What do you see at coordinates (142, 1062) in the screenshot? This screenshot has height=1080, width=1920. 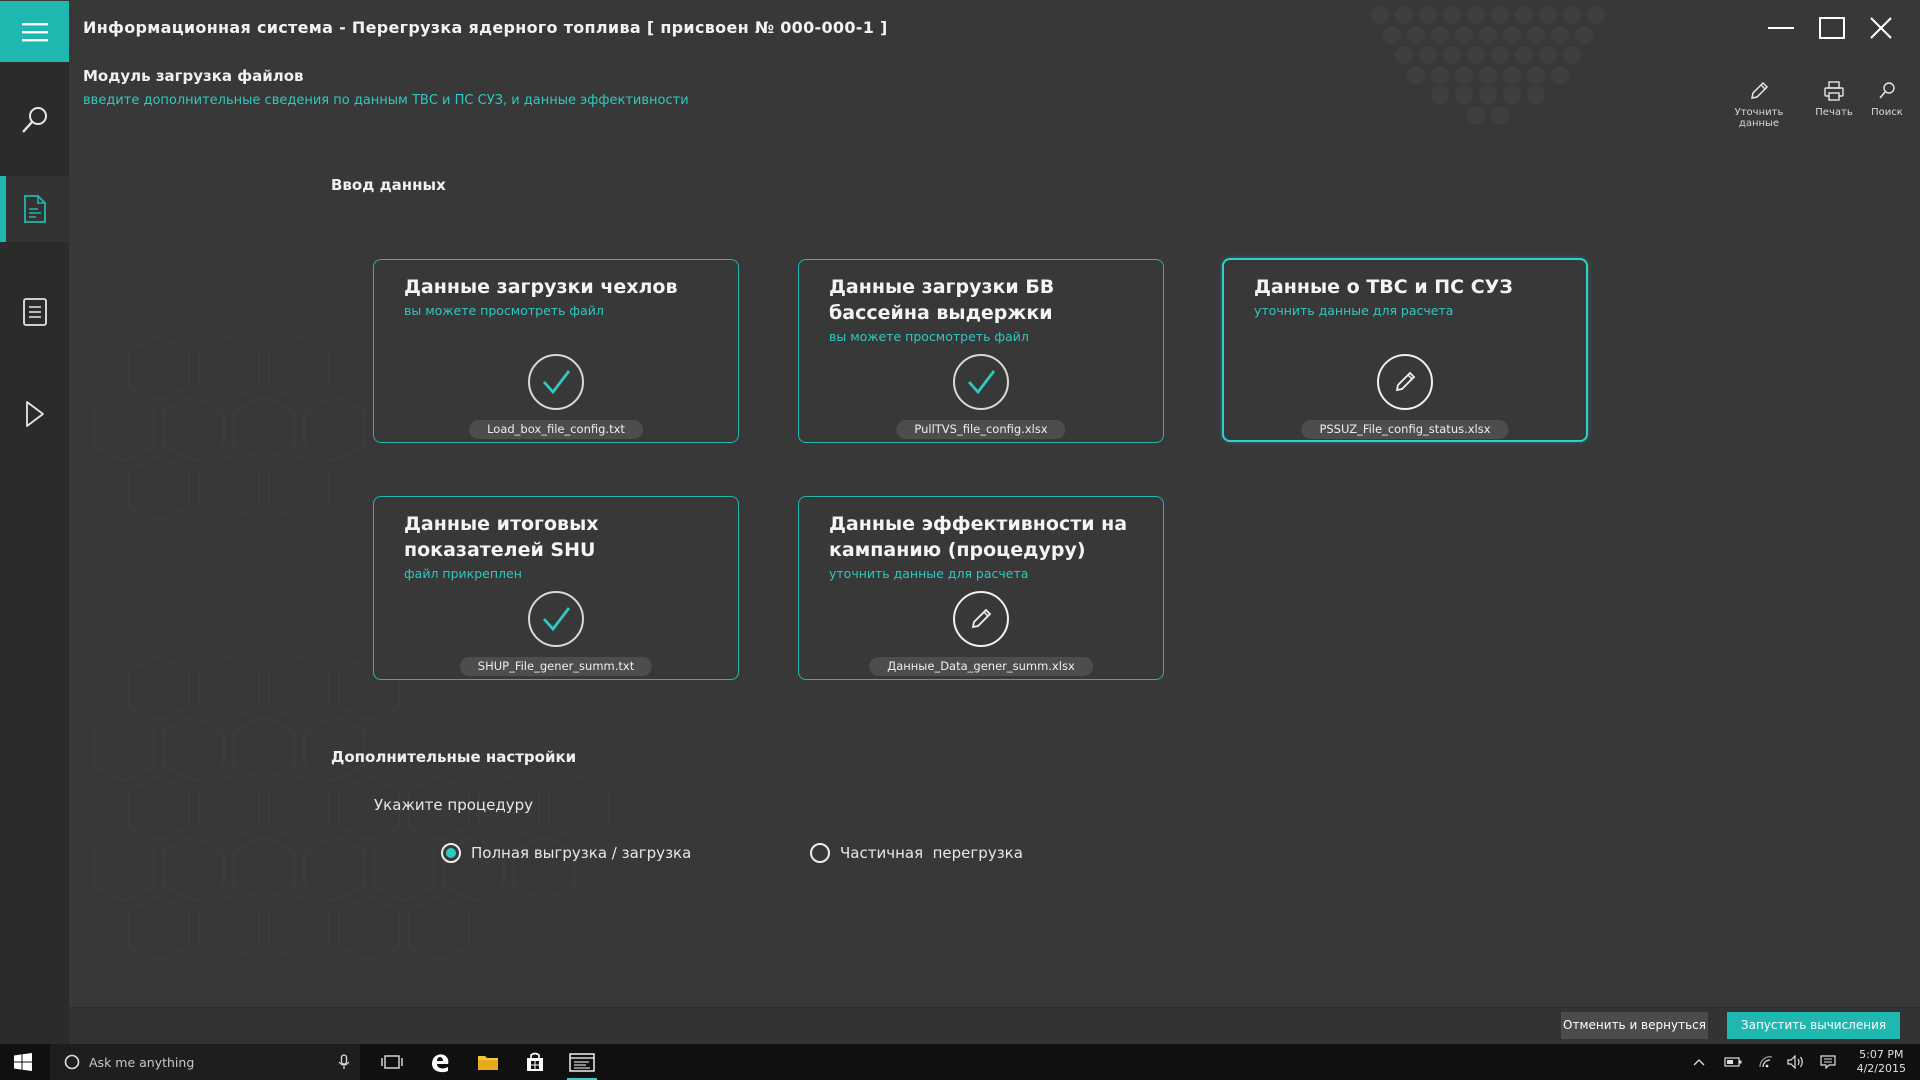 I see `taskbar-search-placeholder: Ask me anything` at bounding box center [142, 1062].